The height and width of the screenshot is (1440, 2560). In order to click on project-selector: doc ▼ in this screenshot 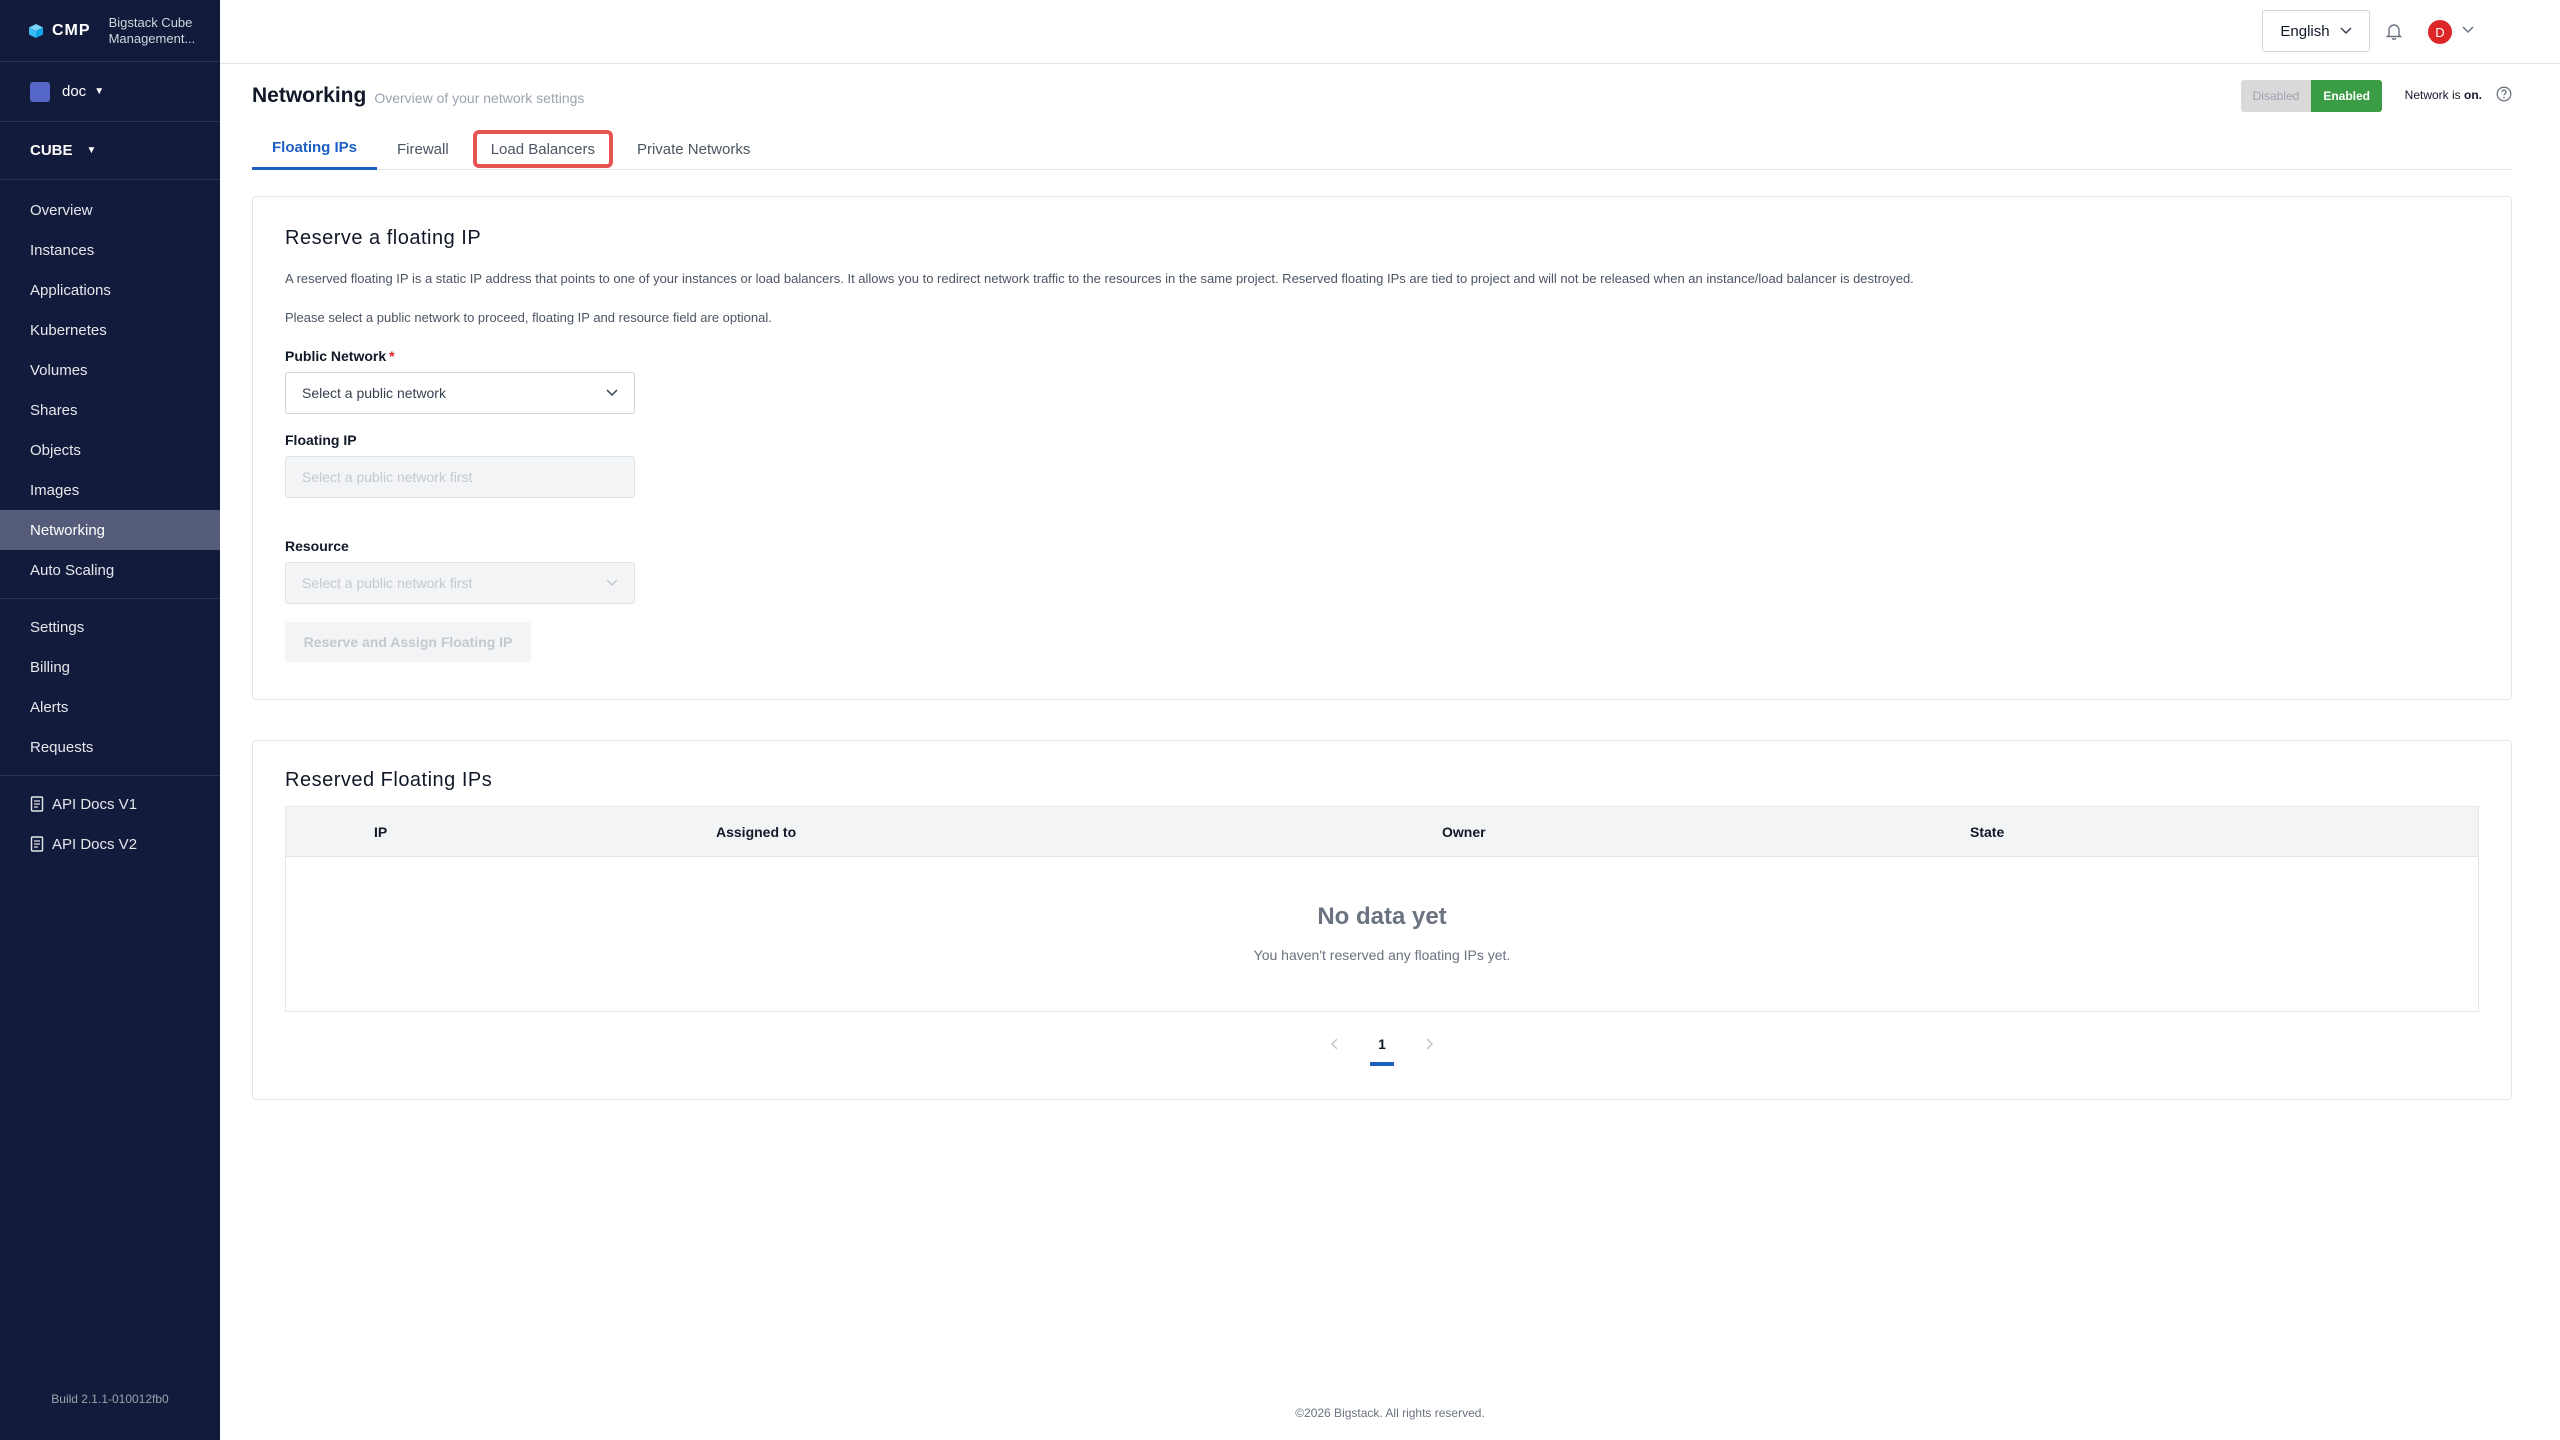, I will do `click(110, 92)`.